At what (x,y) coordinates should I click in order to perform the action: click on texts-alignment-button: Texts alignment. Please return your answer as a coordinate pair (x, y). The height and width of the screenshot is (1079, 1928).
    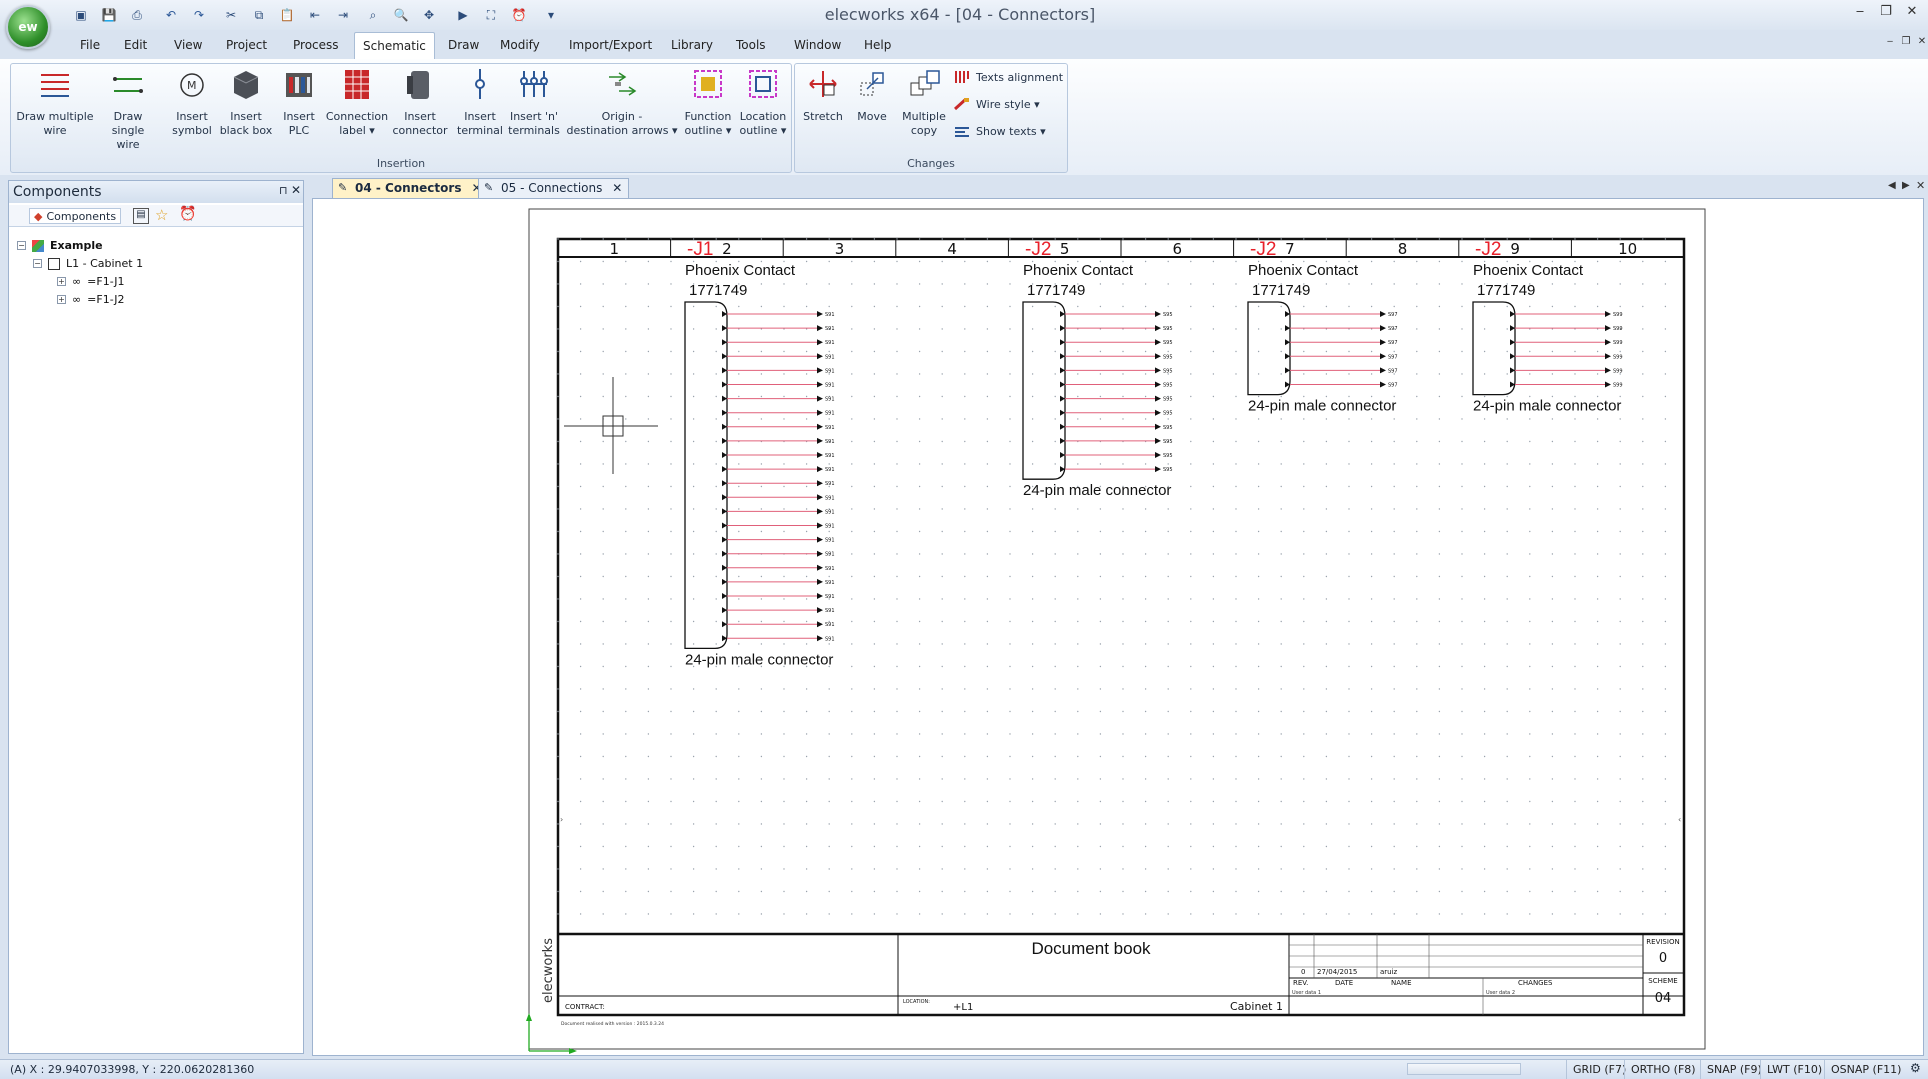
    Looking at the image, I should click on (1008, 77).